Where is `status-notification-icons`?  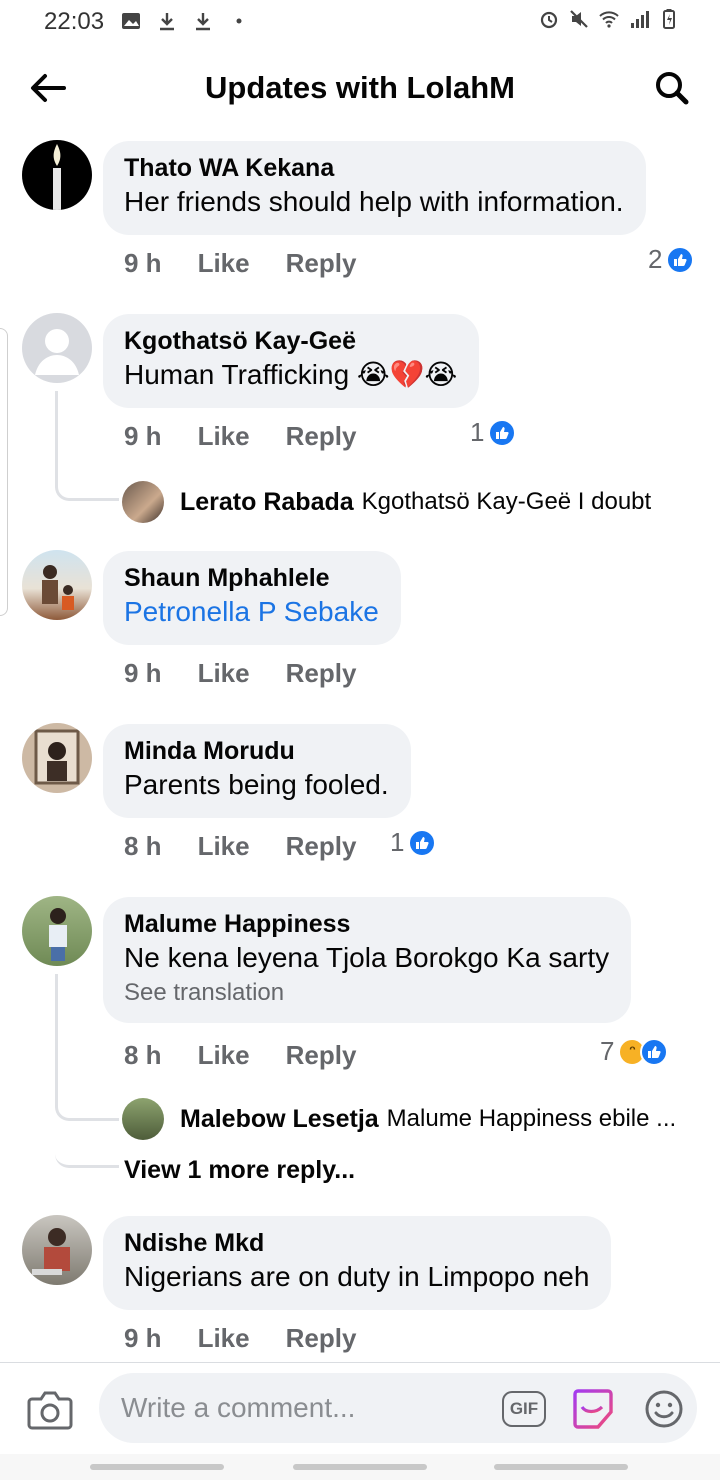
status-notification-icons is located at coordinates (185, 21).